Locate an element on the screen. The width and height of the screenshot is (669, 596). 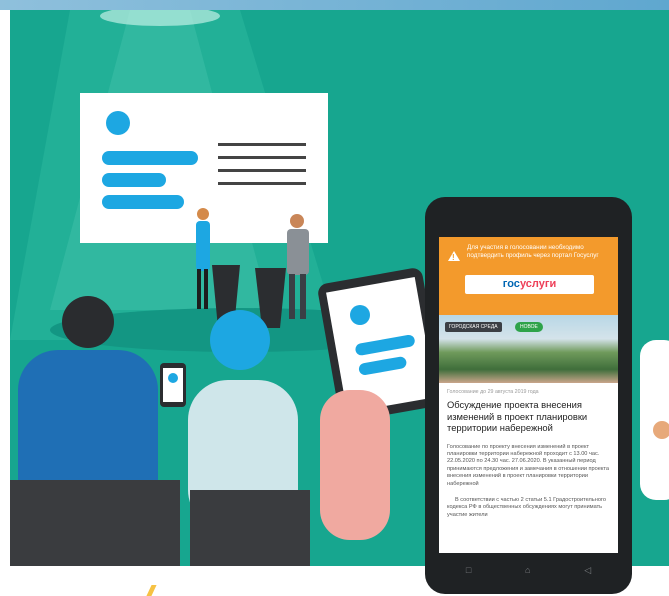
audience-person-right is located at coordinates (654, 420).